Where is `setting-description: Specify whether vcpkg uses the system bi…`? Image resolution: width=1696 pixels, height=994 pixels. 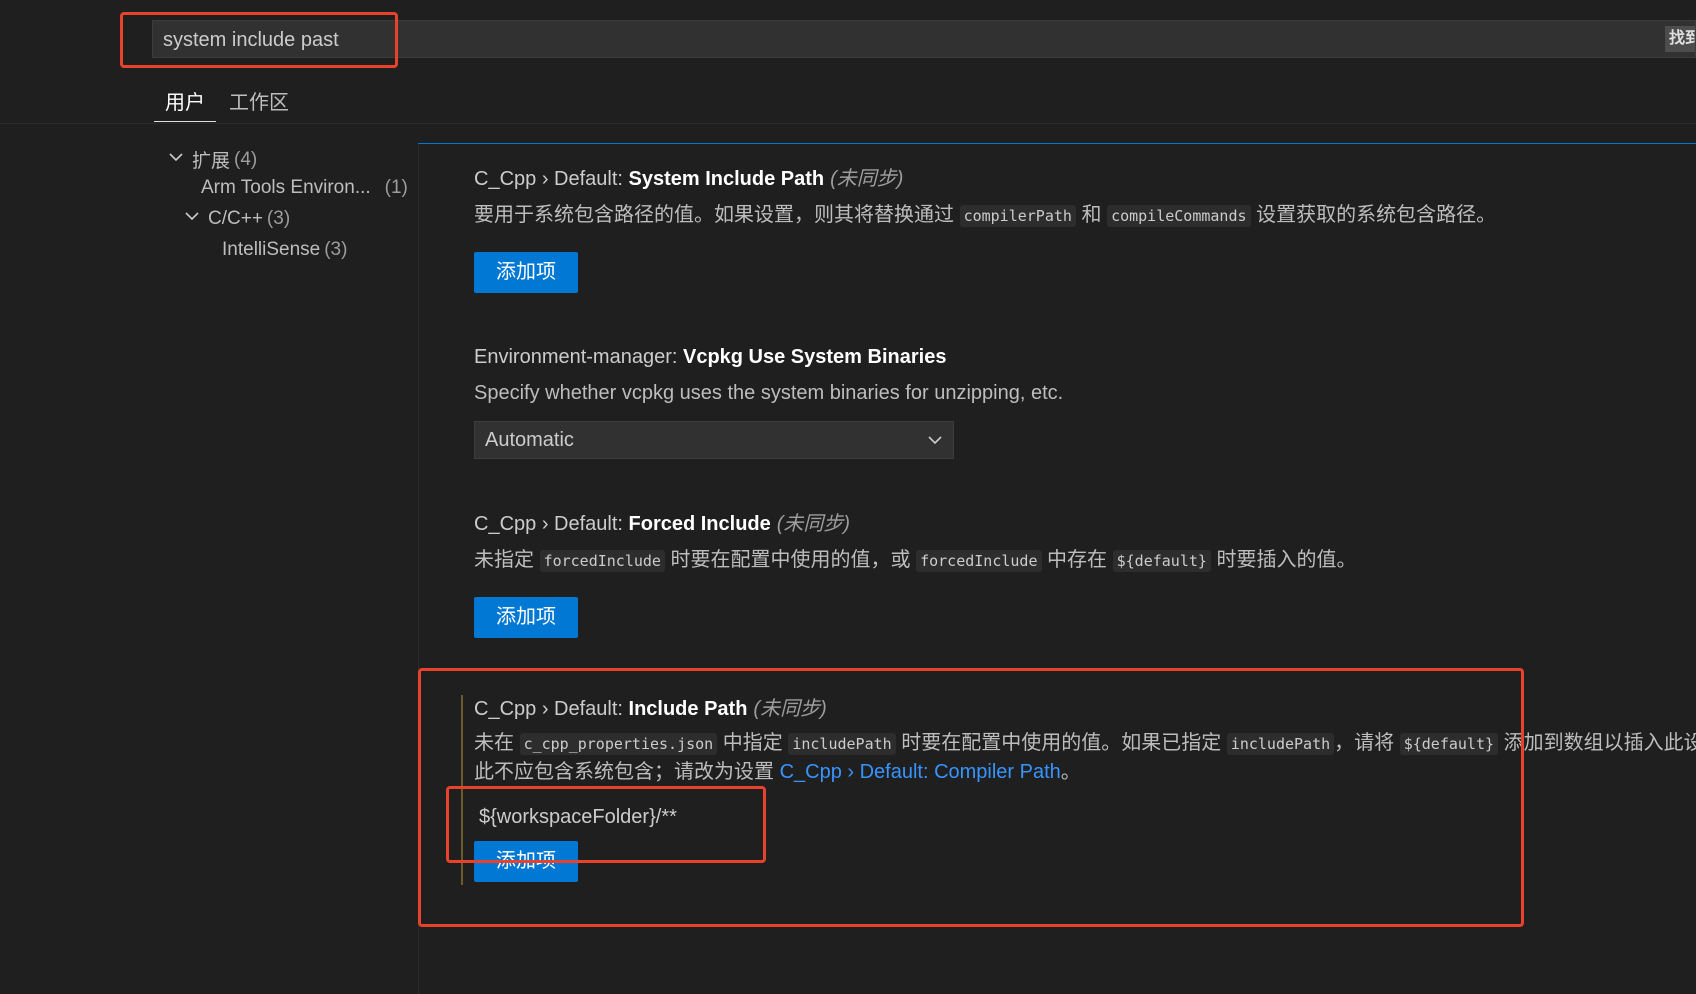 setting-description: Specify whether vcpkg uses the system bi… is located at coordinates (769, 393).